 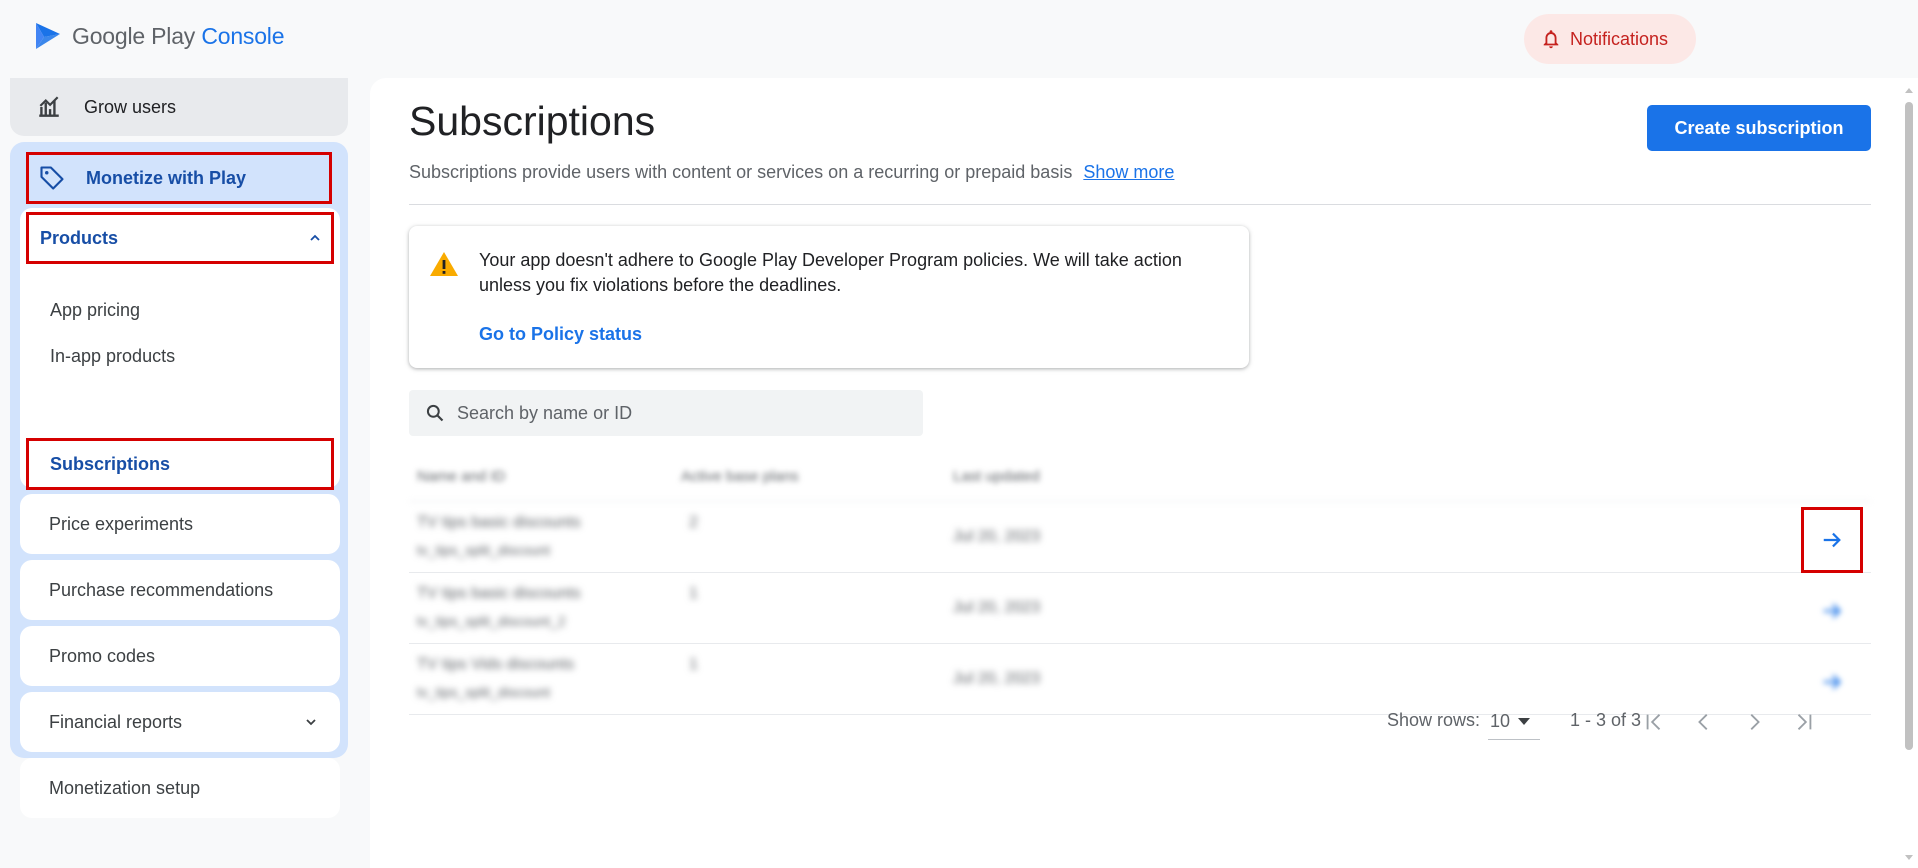 I want to click on bell-icon, so click(x=1551, y=39).